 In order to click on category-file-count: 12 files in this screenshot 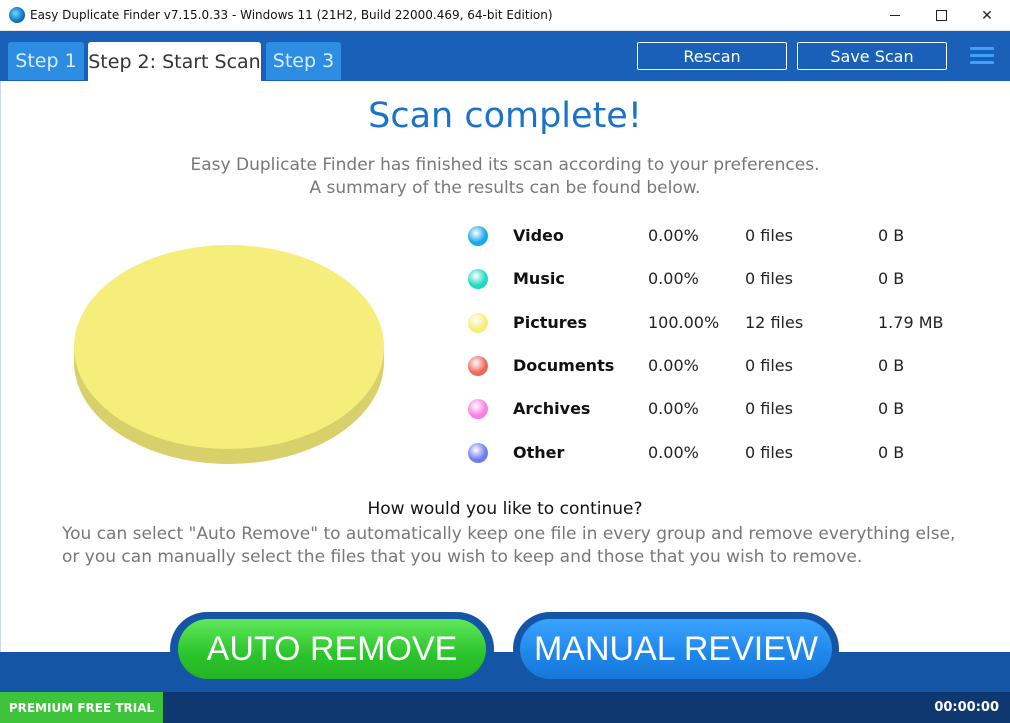, I will do `click(774, 322)`.